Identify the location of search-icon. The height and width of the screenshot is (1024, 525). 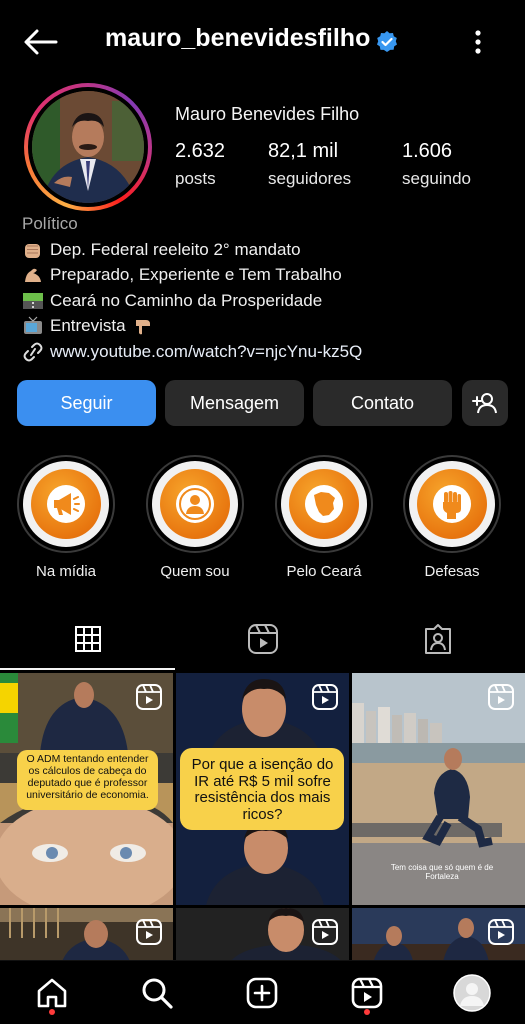
(157, 993).